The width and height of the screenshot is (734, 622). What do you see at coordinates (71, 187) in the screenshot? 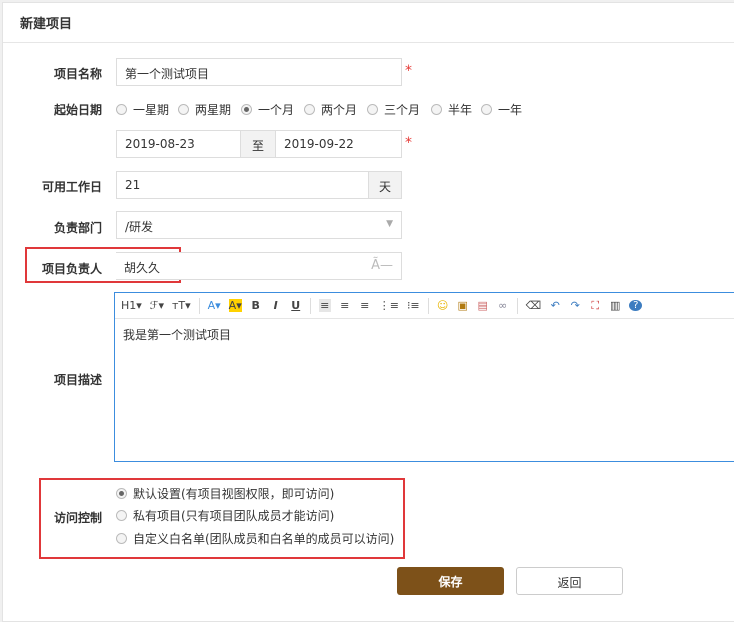
I see `workdays-label: 可用工作日` at bounding box center [71, 187].